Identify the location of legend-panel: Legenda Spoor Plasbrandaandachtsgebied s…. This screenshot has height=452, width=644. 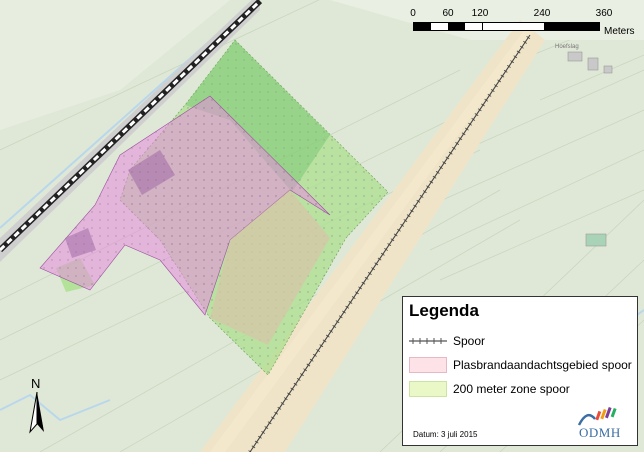
(520, 371).